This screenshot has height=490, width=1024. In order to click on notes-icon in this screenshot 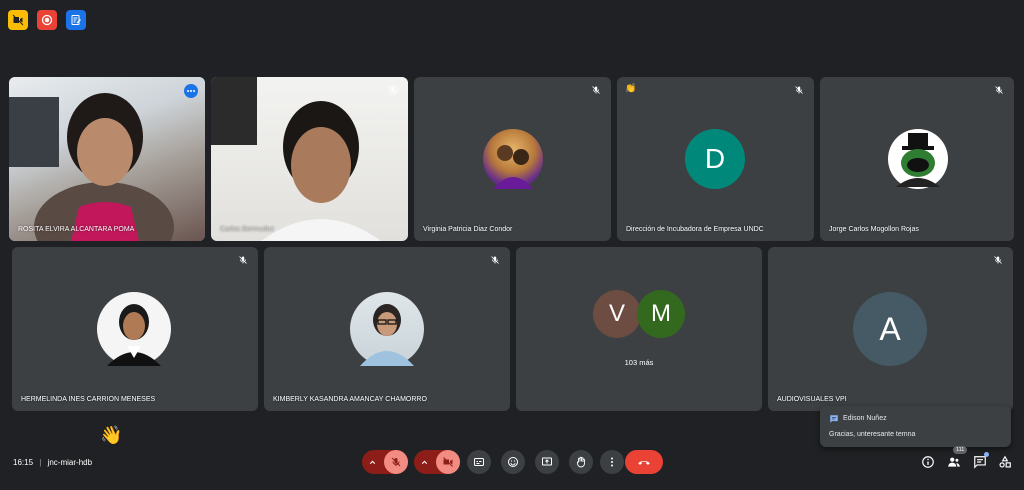, I will do `click(76, 20)`.